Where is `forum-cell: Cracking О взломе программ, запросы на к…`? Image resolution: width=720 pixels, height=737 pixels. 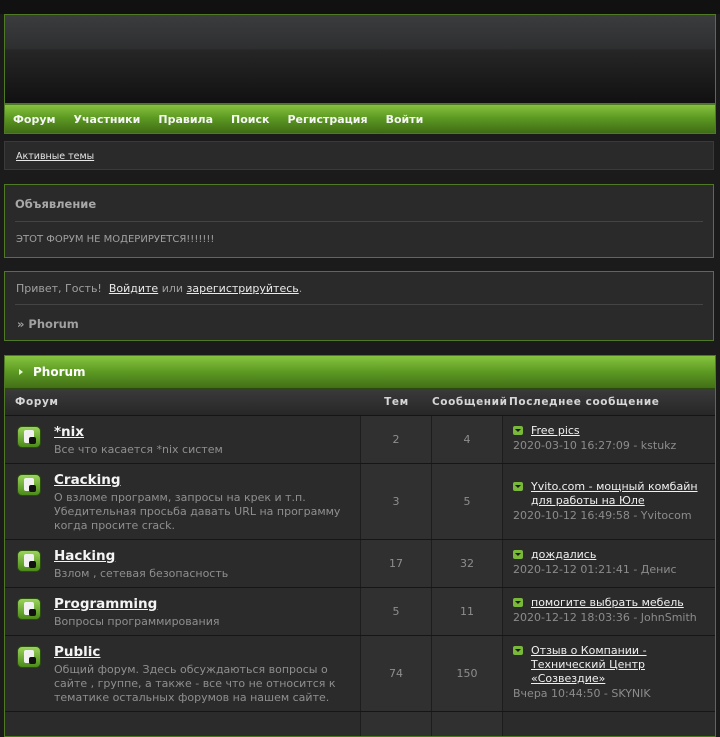
forum-cell: Cracking О взломе программ, запросы на к… is located at coordinates (183, 501).